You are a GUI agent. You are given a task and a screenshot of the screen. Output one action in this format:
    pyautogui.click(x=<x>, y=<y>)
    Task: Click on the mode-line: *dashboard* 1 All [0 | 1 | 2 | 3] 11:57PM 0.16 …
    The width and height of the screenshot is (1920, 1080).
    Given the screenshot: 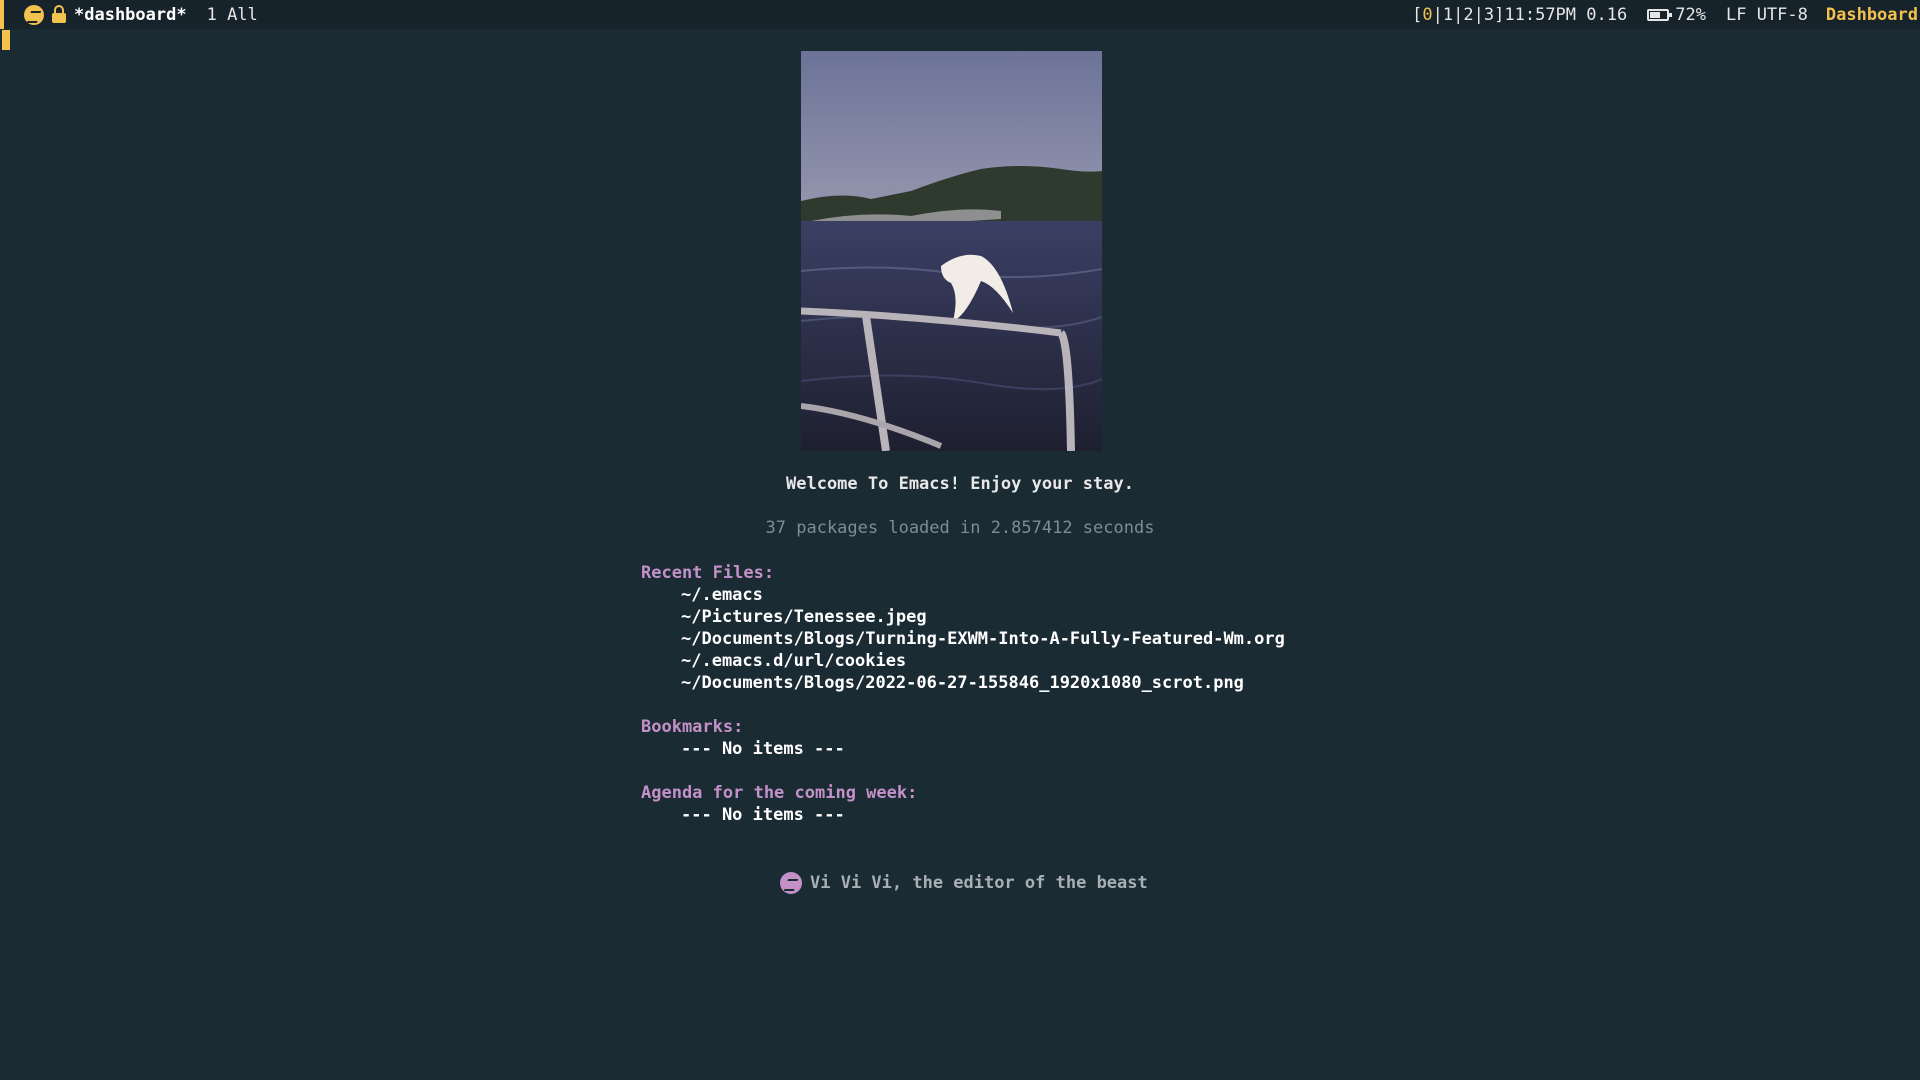 What is the action you would take?
    pyautogui.click(x=960, y=14)
    